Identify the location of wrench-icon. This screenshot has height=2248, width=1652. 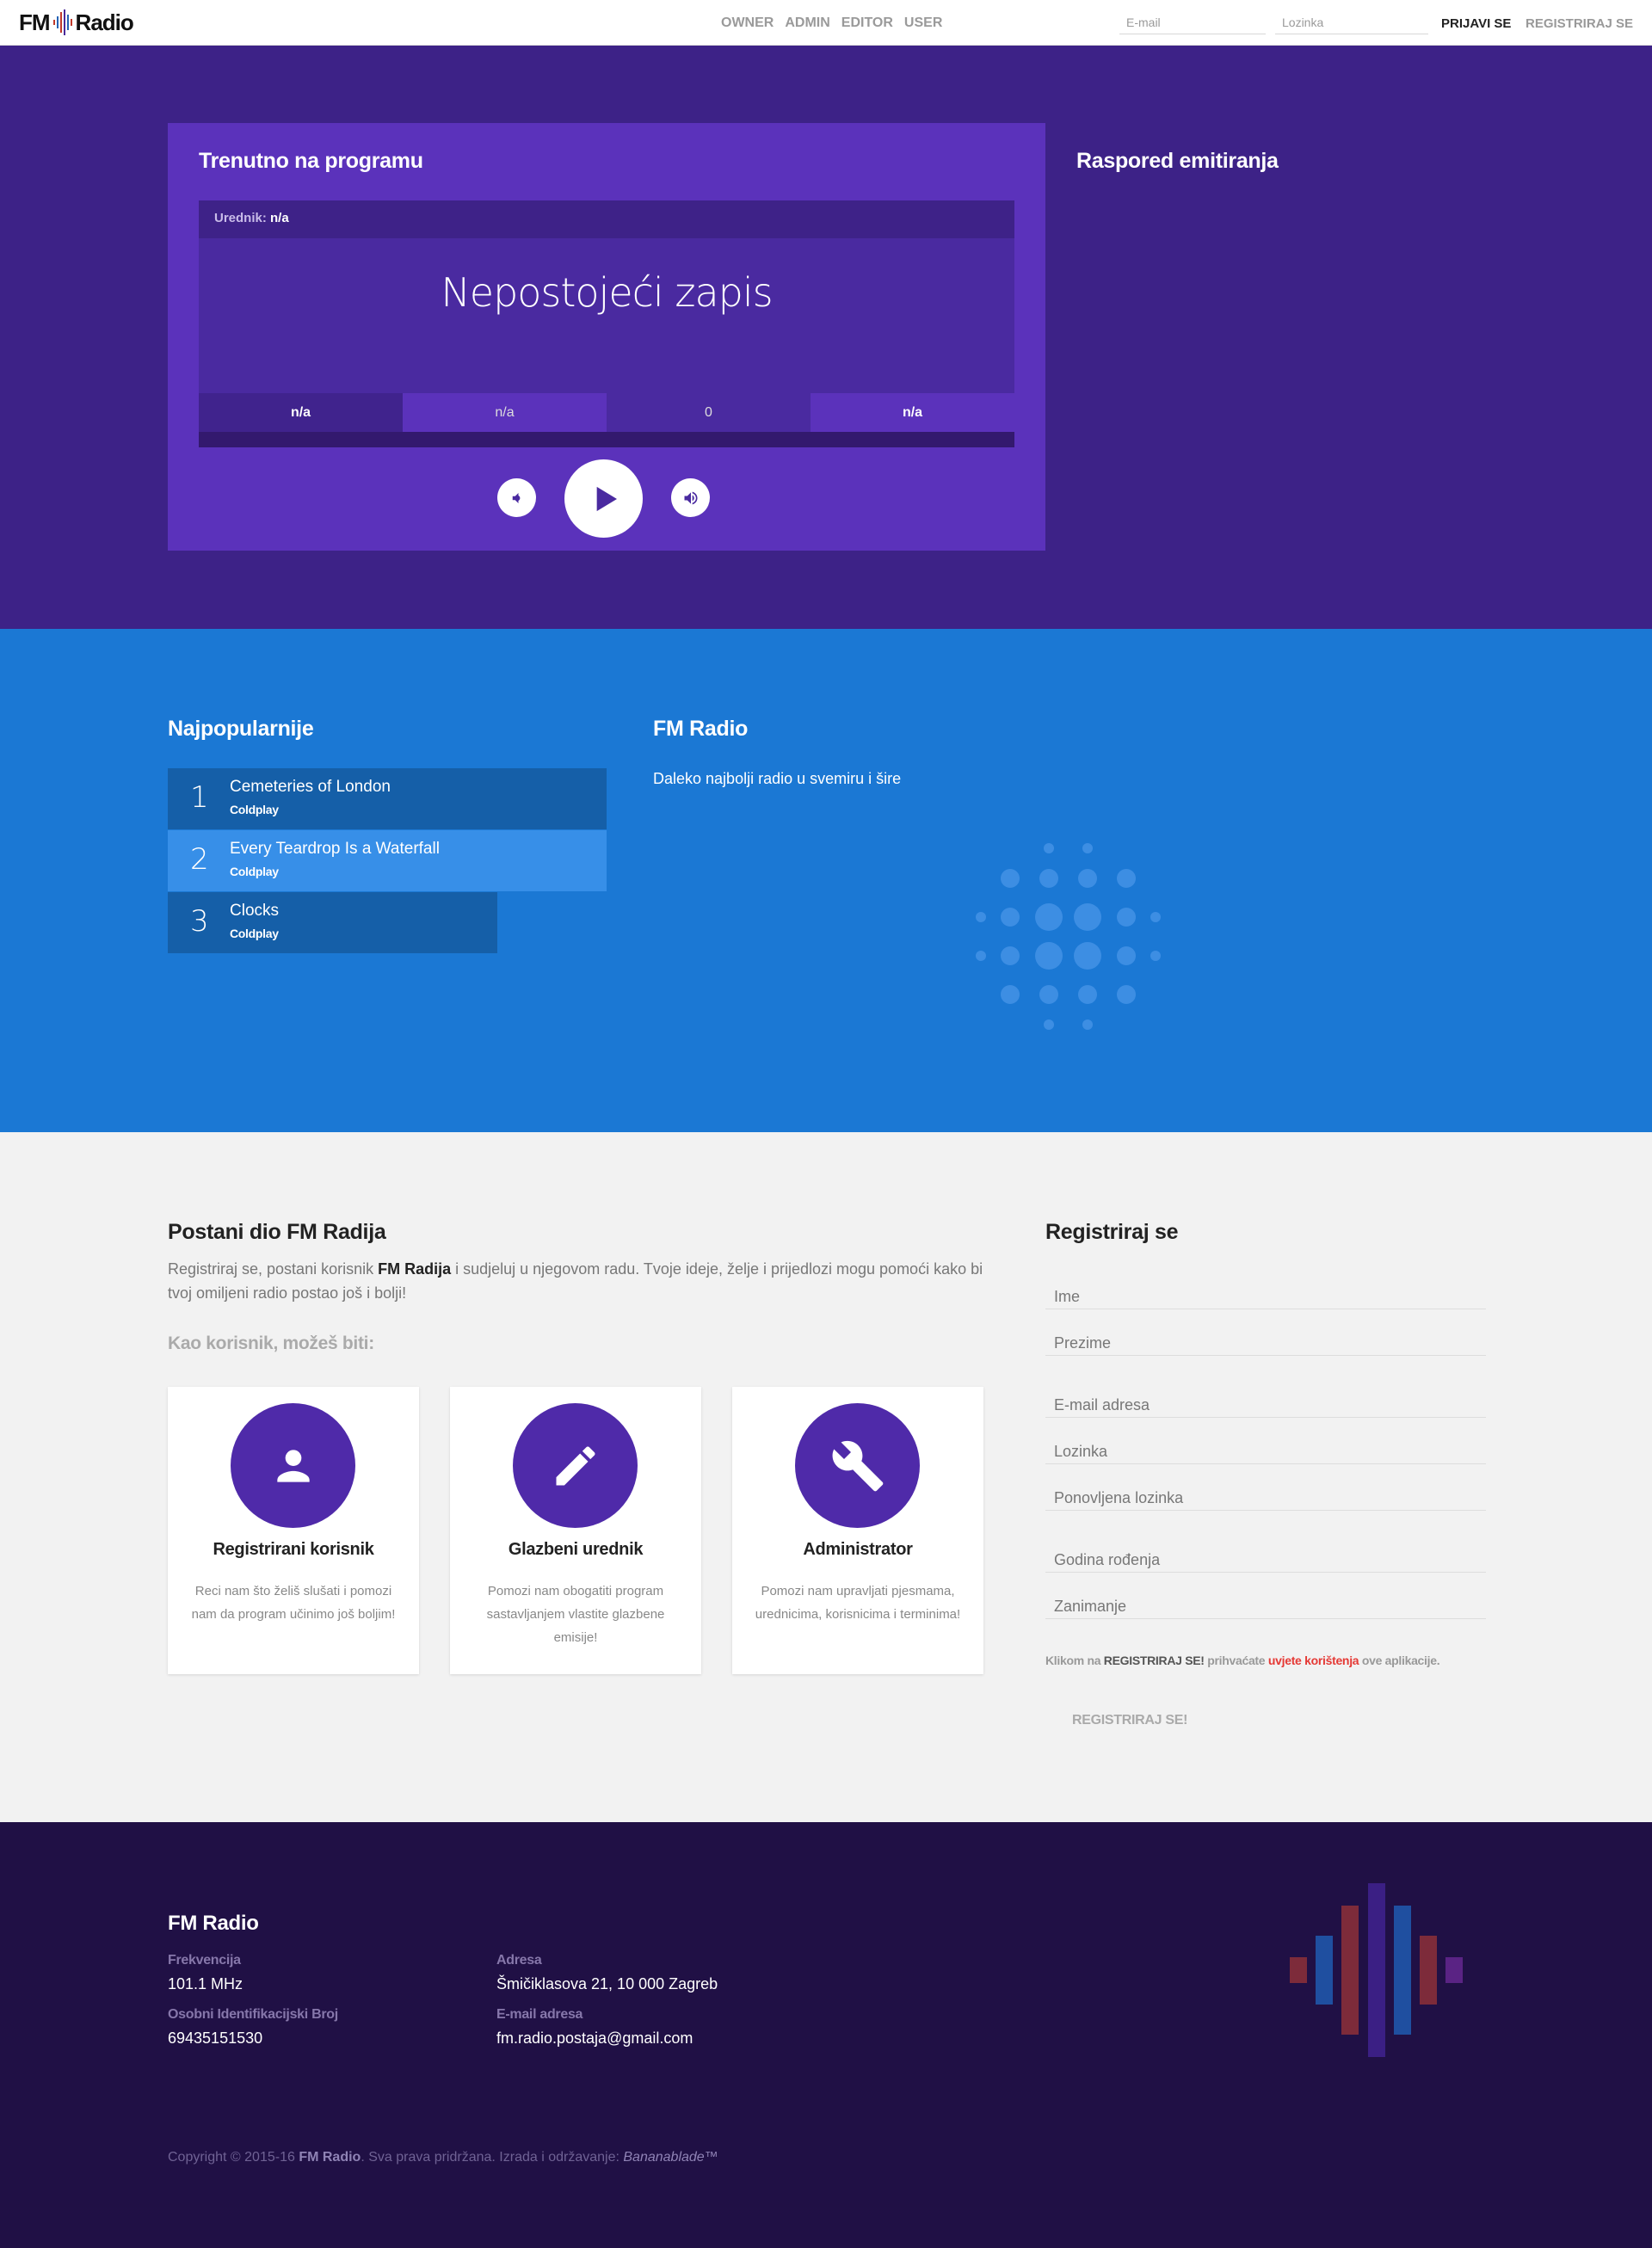
(857, 1465).